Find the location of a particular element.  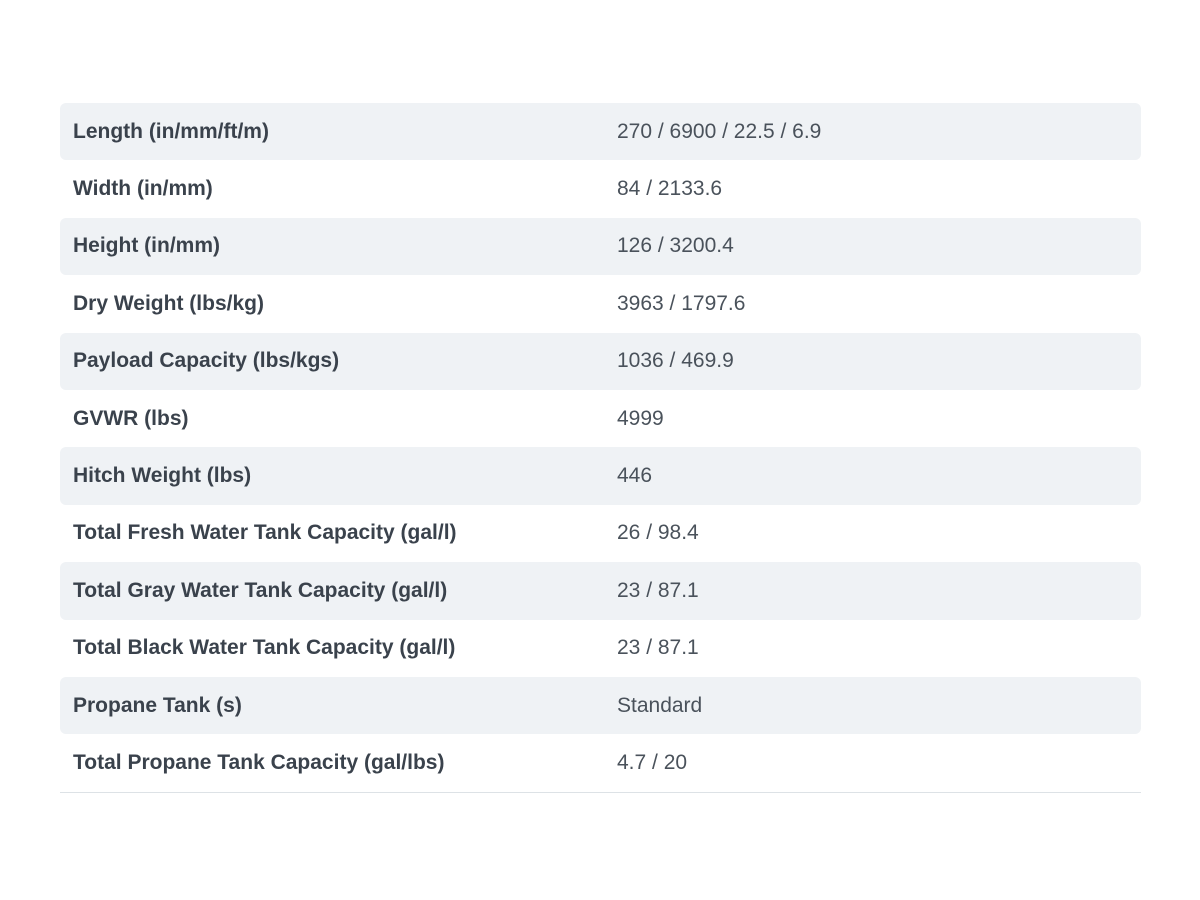

spec-value: Standard is located at coordinates (660, 705).